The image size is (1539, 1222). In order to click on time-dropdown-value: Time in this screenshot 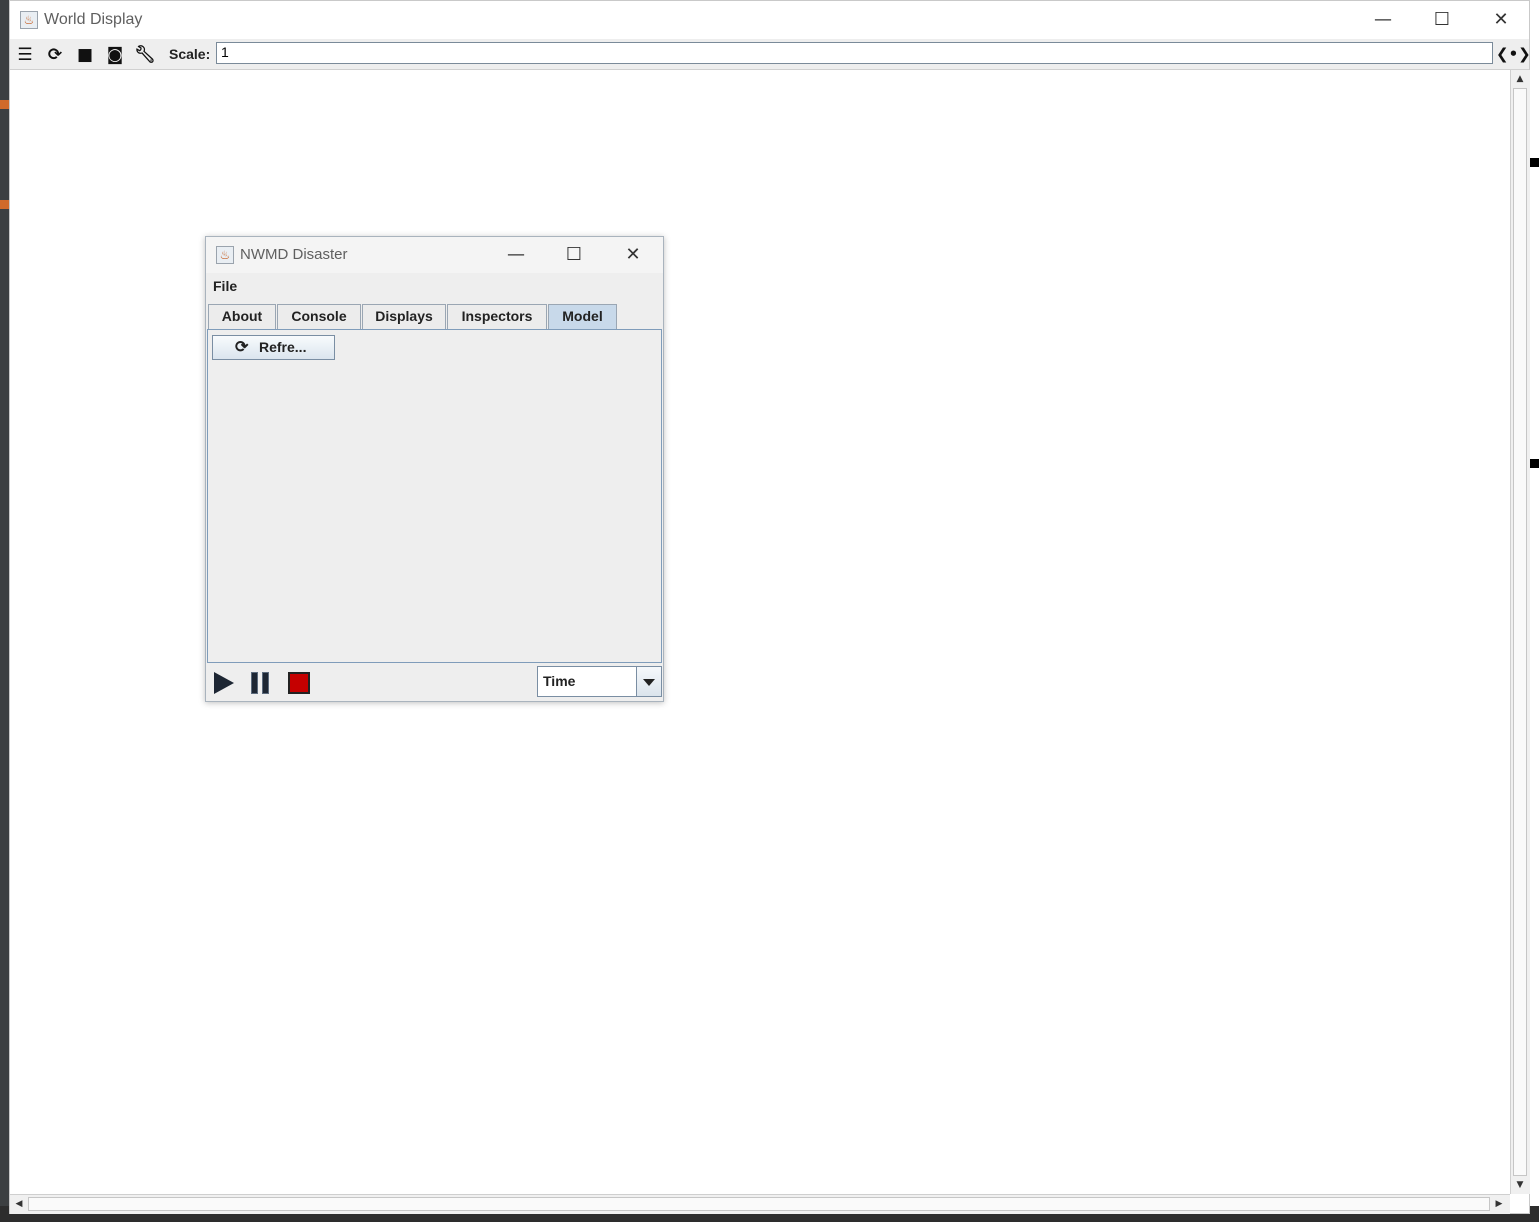, I will do `click(559, 681)`.